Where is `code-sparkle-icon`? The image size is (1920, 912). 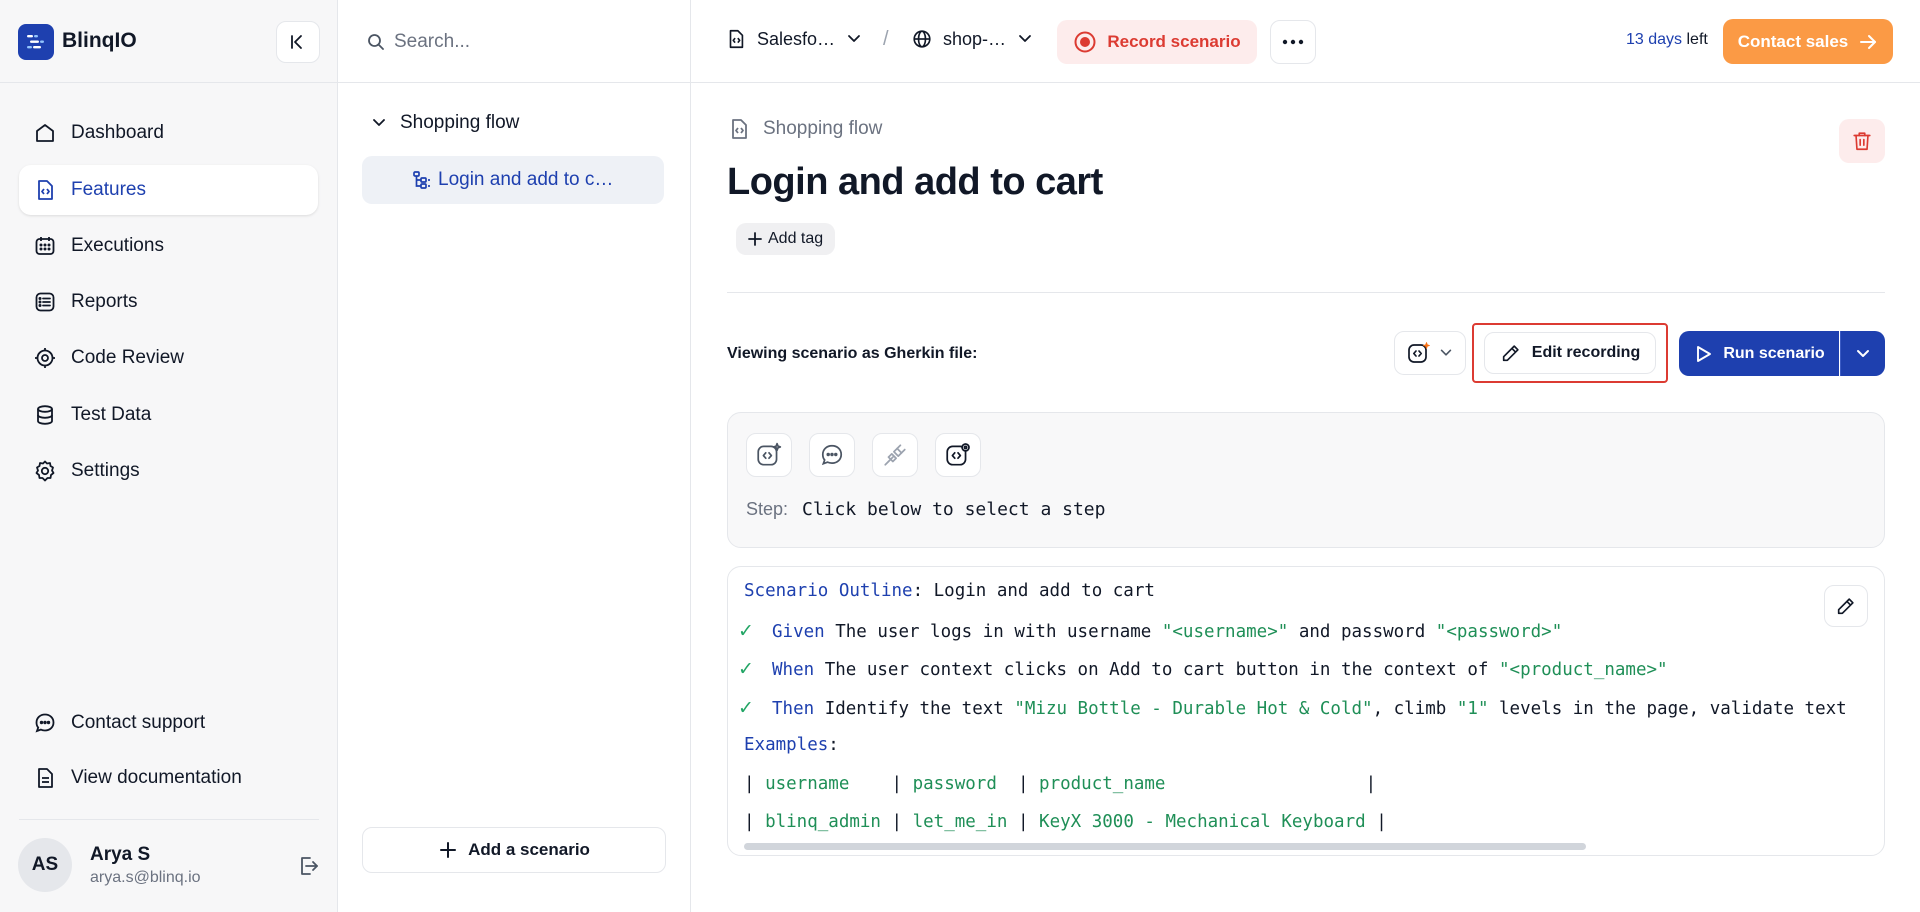
code-sparkle-icon is located at coordinates (769, 454).